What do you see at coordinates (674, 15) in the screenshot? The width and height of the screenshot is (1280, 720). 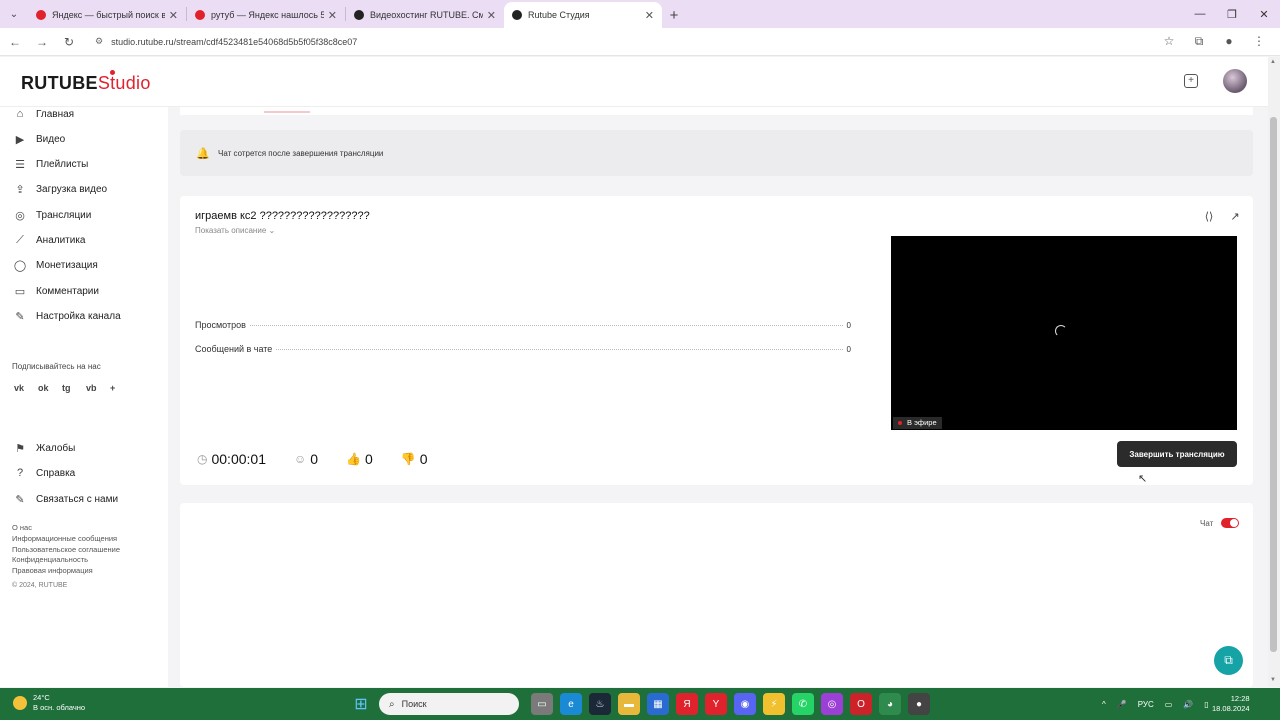 I see `new-tab-button: +` at bounding box center [674, 15].